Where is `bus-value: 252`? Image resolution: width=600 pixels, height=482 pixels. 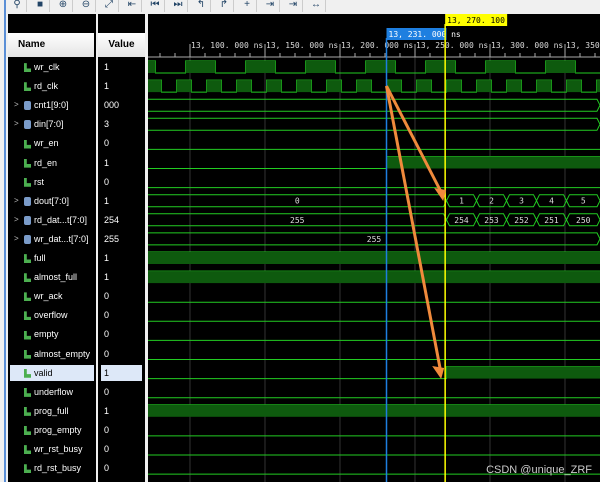
bus-value: 252 is located at coordinates (521, 220).